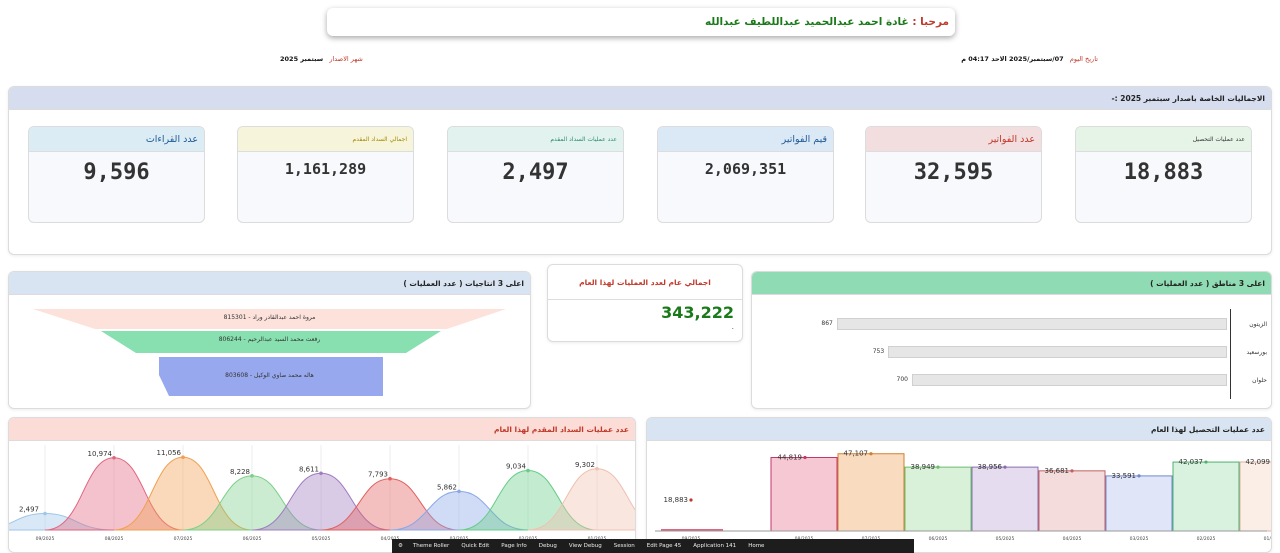 The image size is (1280, 553). I want to click on data-label: 33,591, so click(1124, 476).